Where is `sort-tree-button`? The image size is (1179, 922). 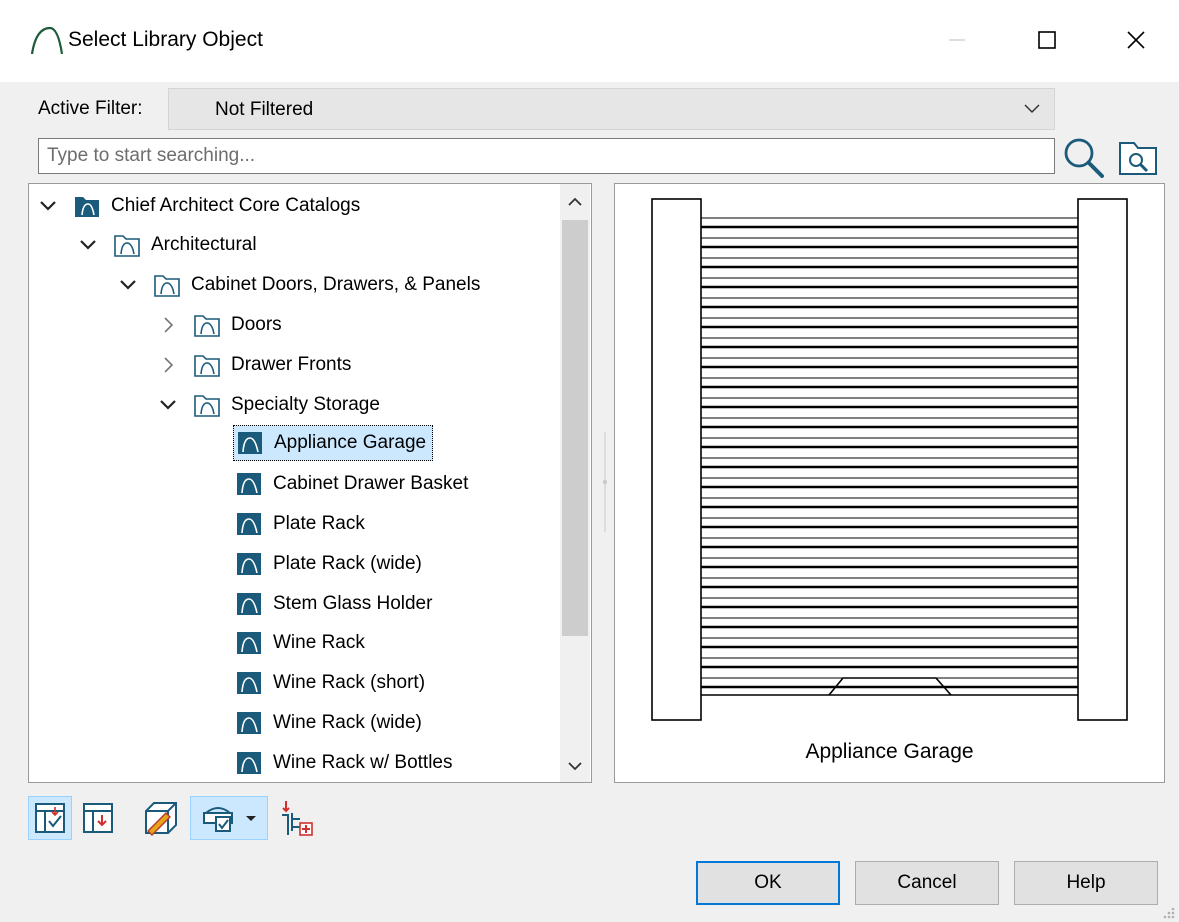 sort-tree-button is located at coordinates (98, 818).